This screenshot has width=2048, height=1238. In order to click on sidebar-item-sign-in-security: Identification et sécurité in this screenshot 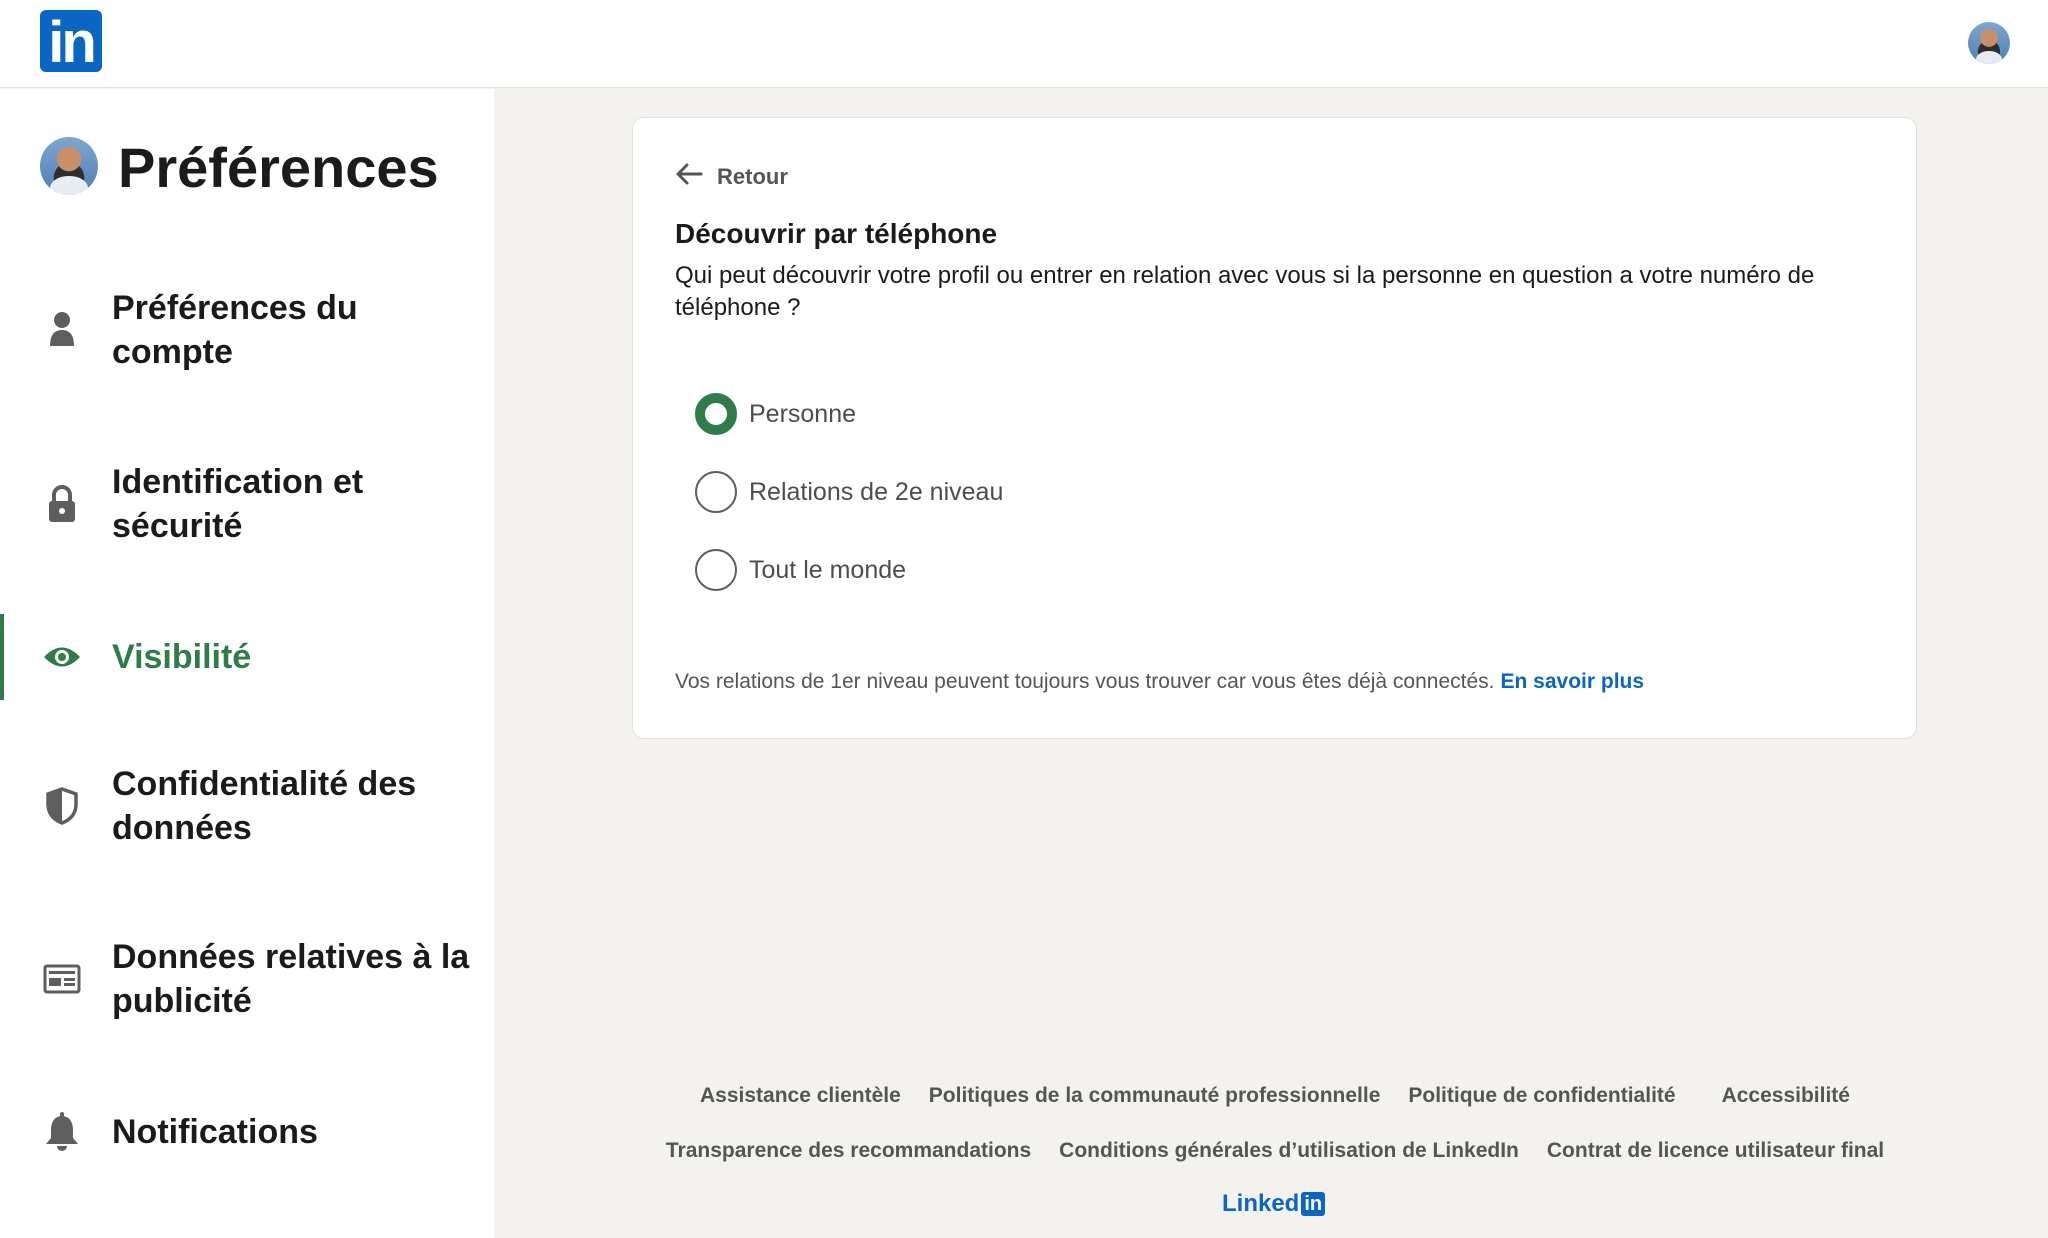, I will do `click(247, 504)`.